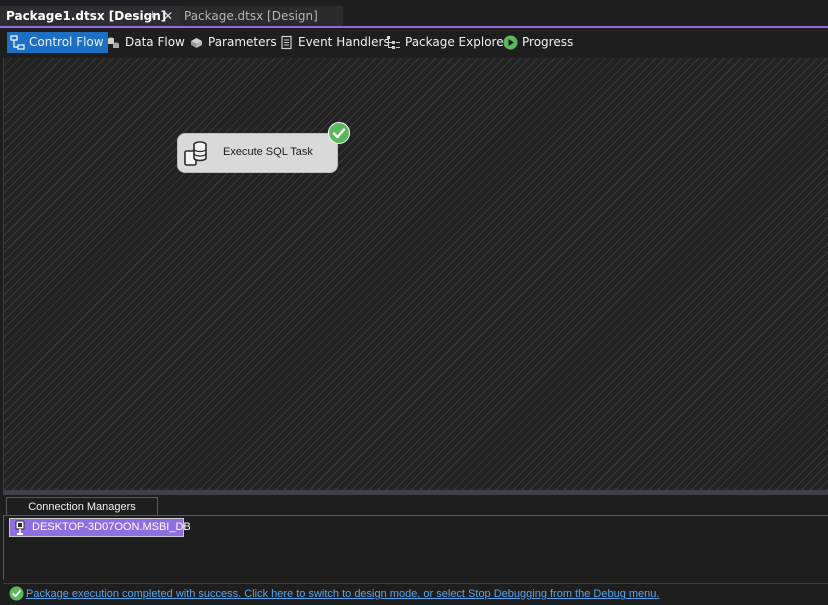 Image resolution: width=828 pixels, height=605 pixels. I want to click on tab-package-explorer: Package Explorer, so click(448, 42).